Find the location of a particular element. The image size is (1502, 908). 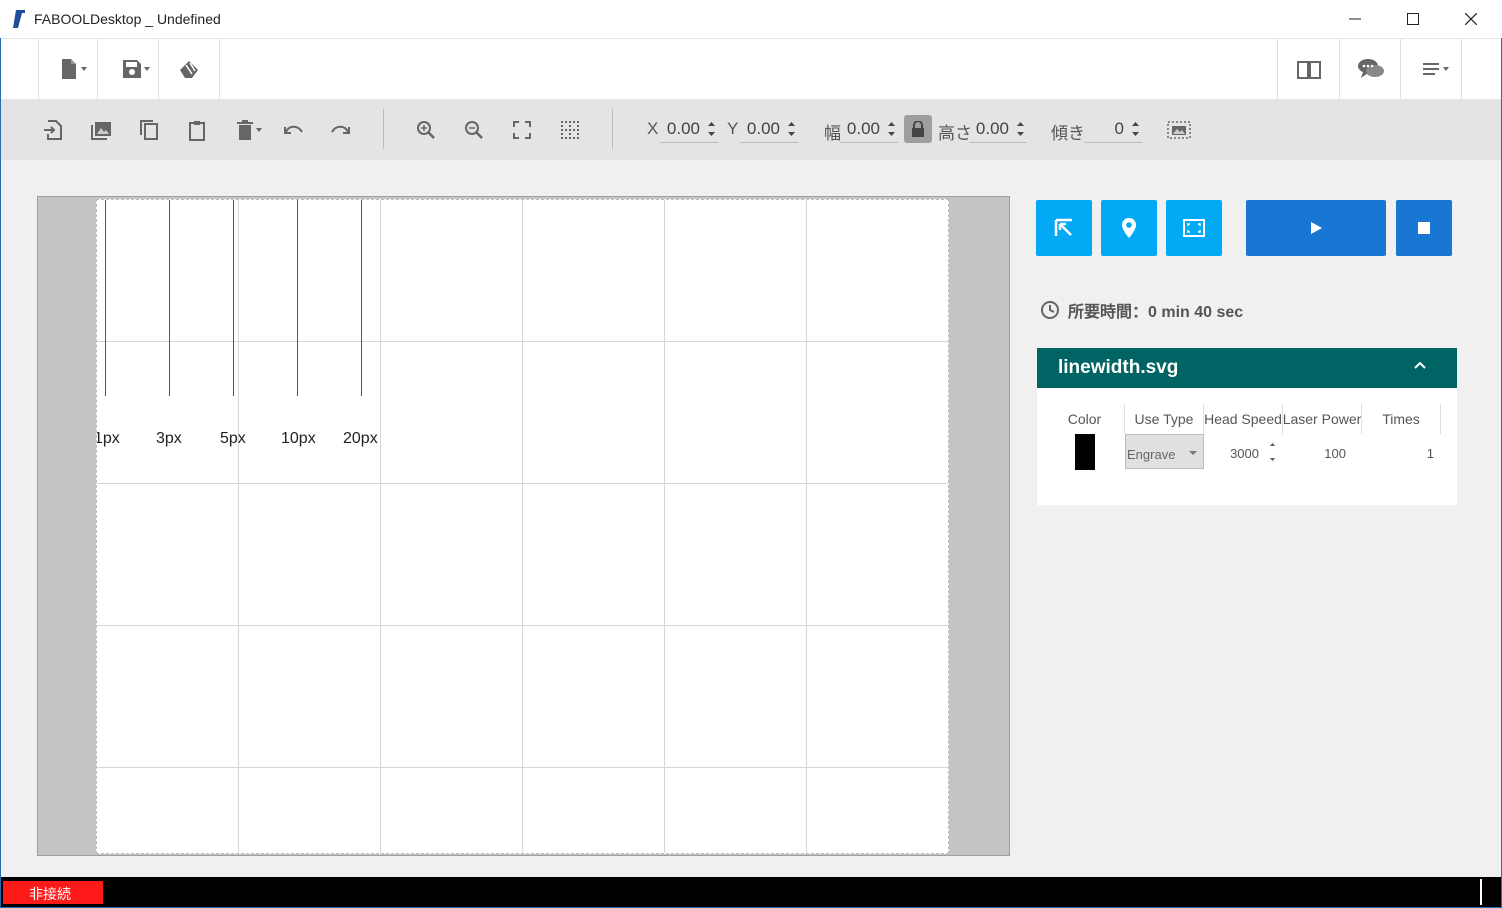

location-pin-icon is located at coordinates (1129, 228).